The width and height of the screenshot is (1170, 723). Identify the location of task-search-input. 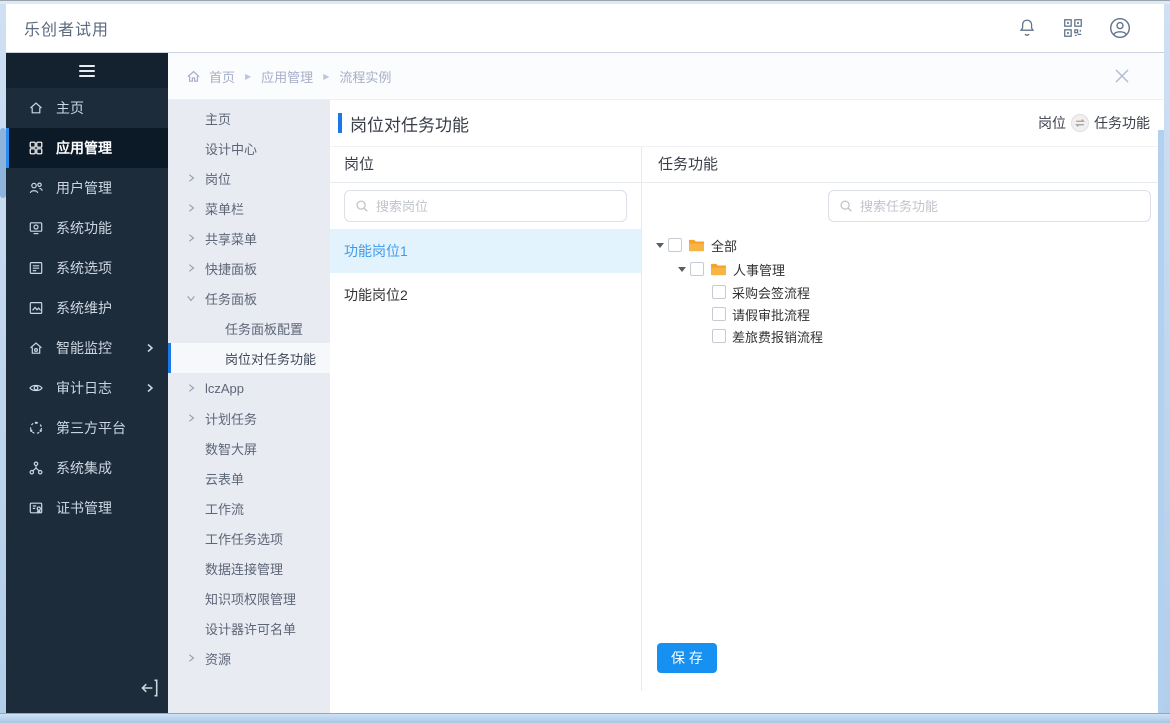
(1000, 206).